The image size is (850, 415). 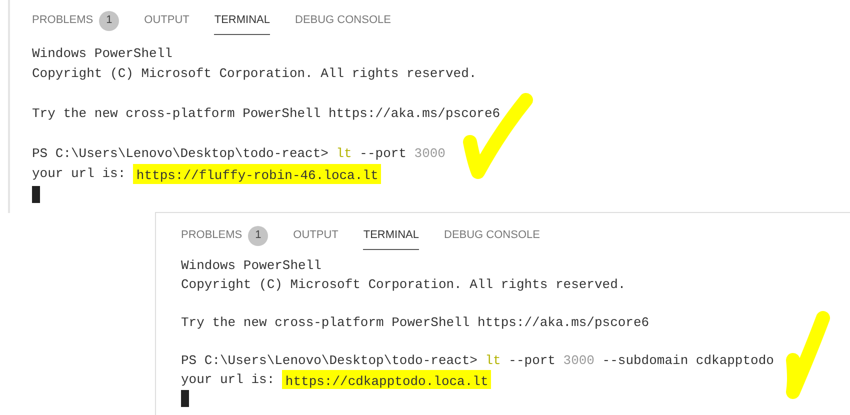 What do you see at coordinates (257, 174) in the screenshot?
I see `highlighted-url: https://fluffy-robin-46.loca.lt` at bounding box center [257, 174].